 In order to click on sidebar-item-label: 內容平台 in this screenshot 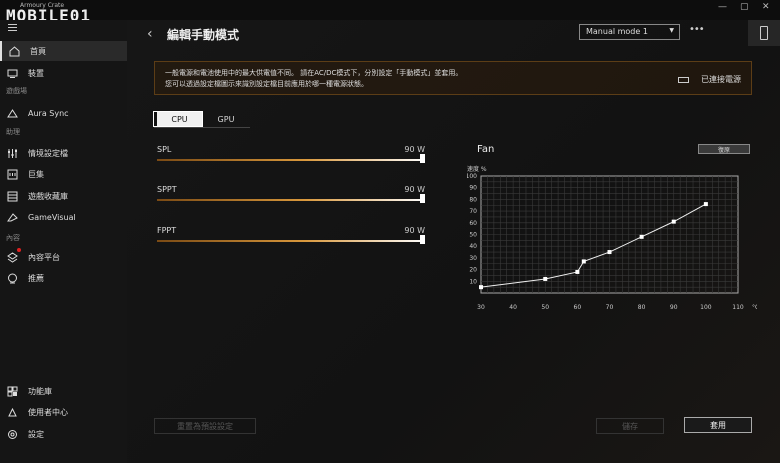, I will do `click(44, 257)`.